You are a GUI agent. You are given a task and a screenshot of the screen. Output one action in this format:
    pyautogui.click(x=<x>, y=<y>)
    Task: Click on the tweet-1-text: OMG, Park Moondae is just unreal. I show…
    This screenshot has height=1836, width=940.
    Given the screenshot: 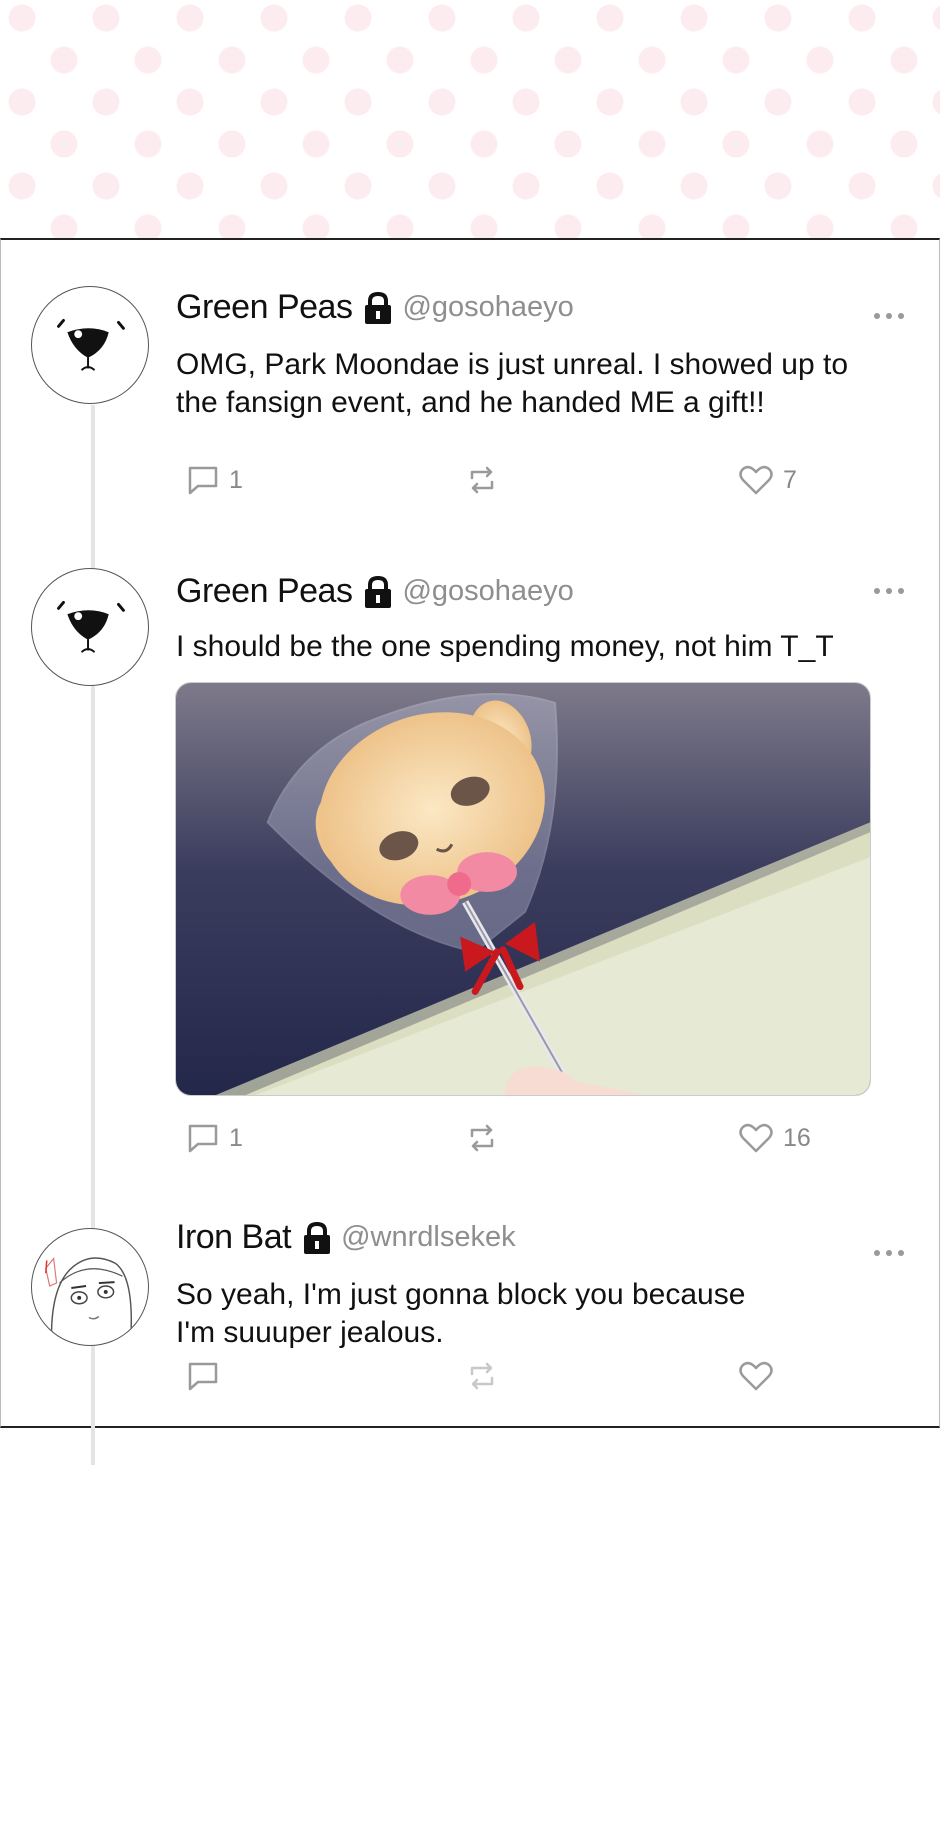 What is the action you would take?
    pyautogui.click(x=536, y=384)
    